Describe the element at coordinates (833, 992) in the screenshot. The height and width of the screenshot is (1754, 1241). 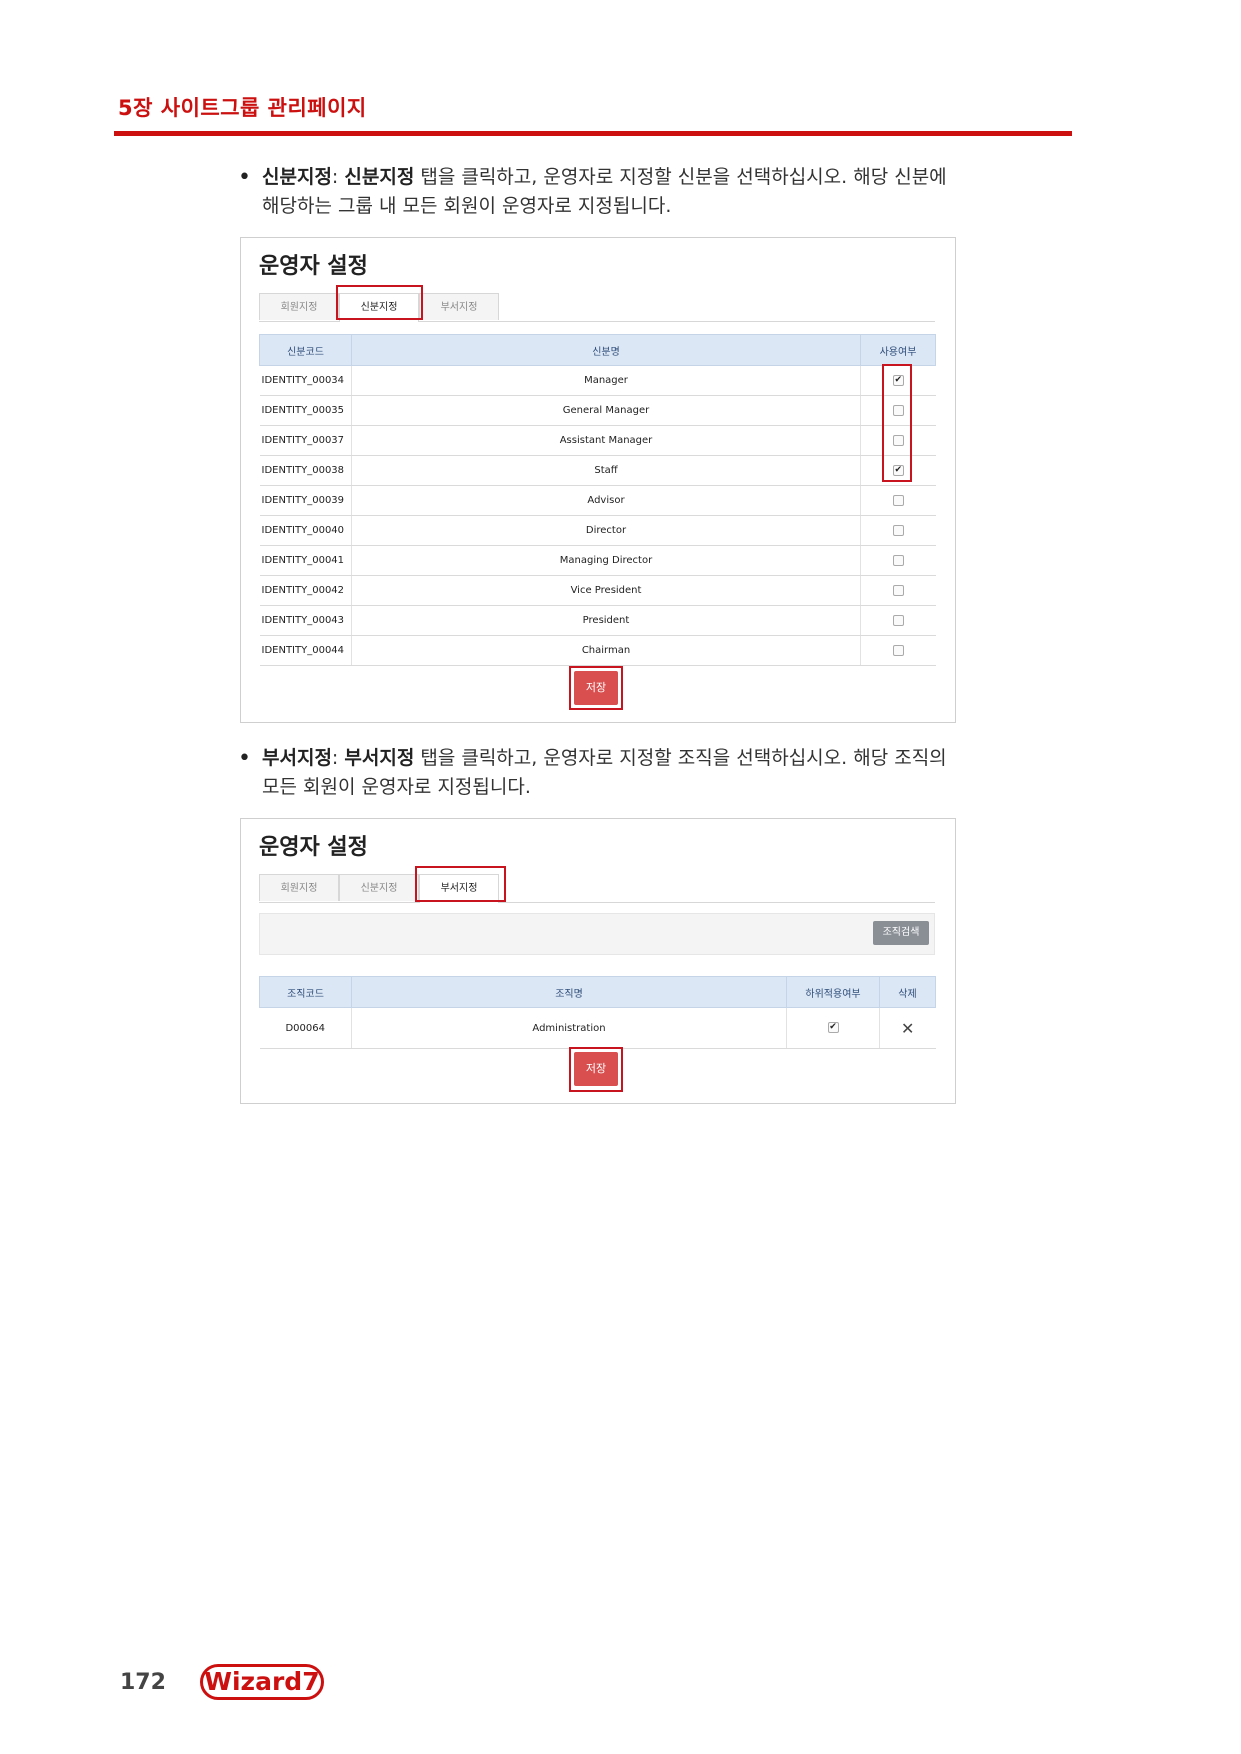
I see `column-header: 하위적용여부` at that location.